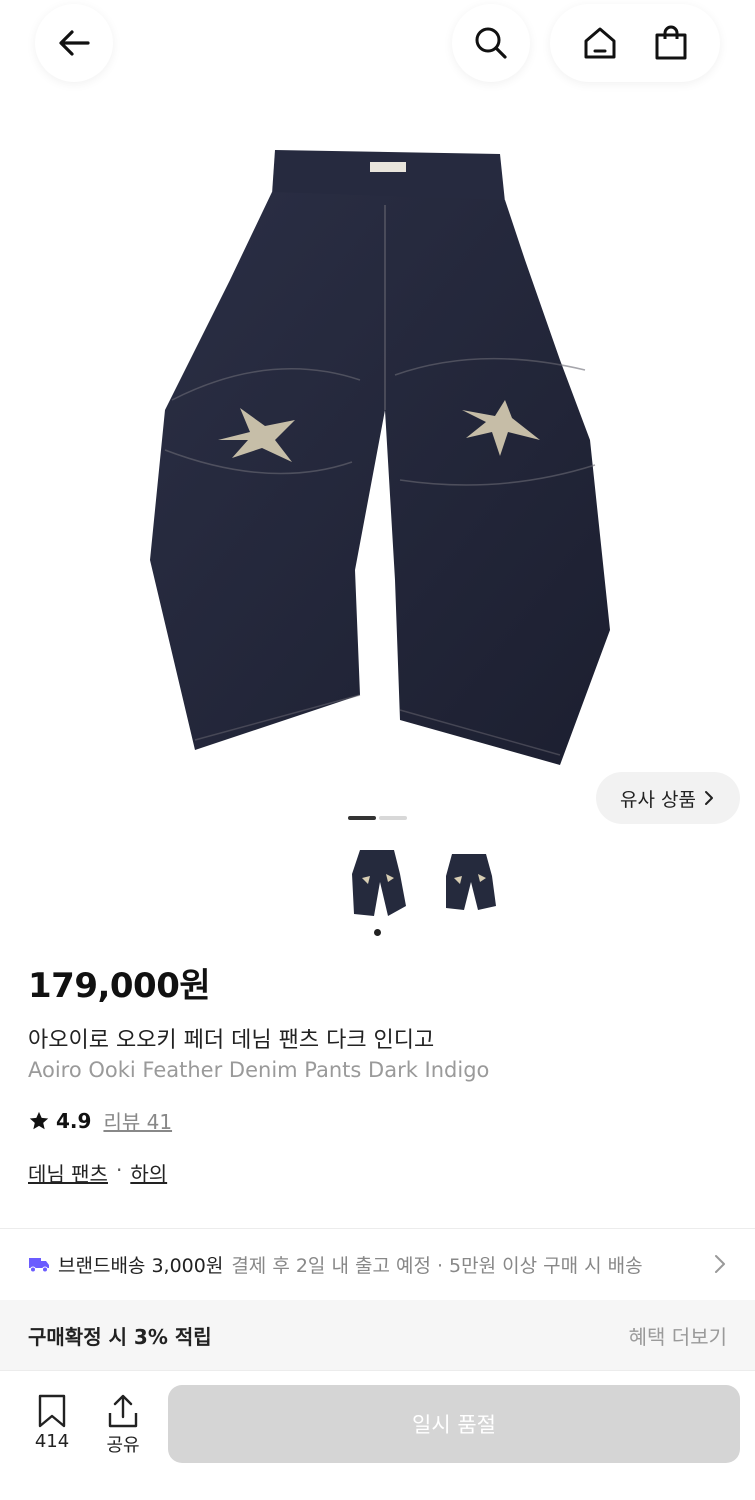 The height and width of the screenshot is (1500, 755). What do you see at coordinates (658, 799) in the screenshot?
I see `similar-products-label: 유사 상품` at bounding box center [658, 799].